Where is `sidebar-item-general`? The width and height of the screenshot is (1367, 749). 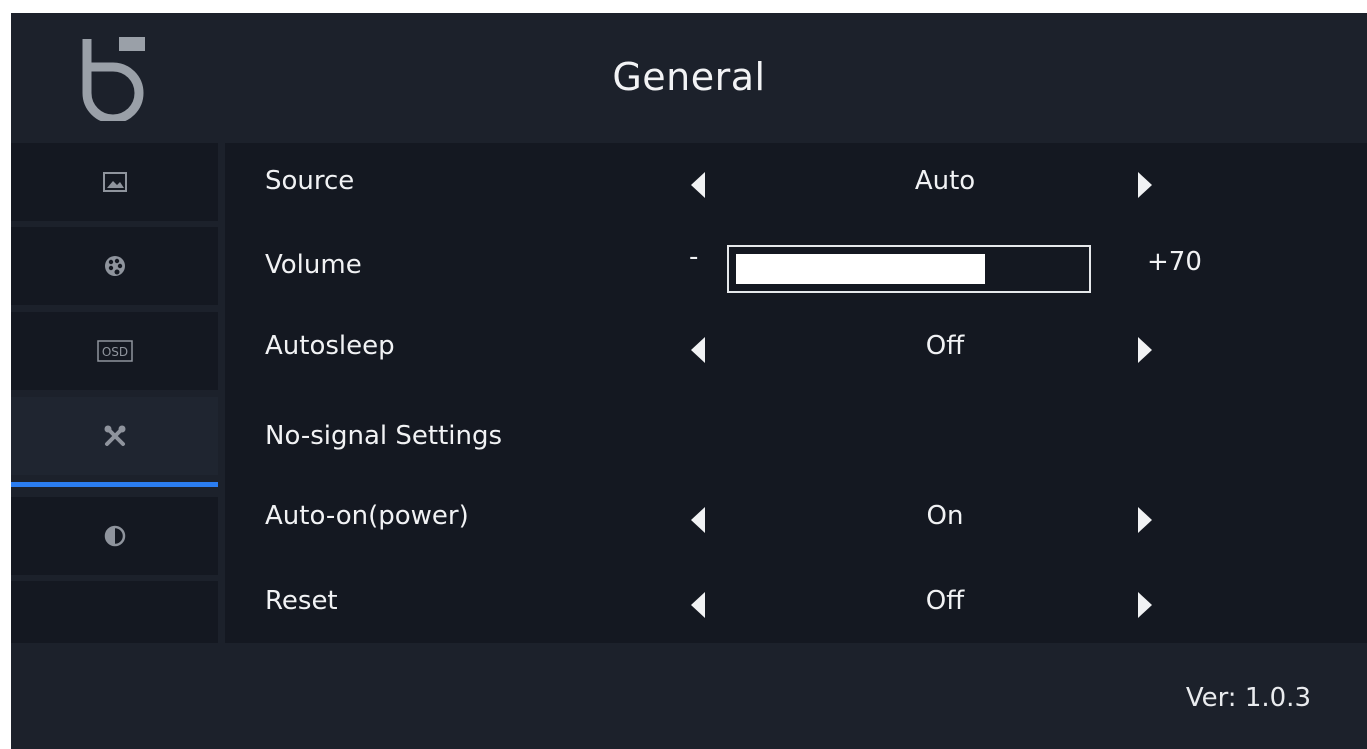 sidebar-item-general is located at coordinates (114, 436).